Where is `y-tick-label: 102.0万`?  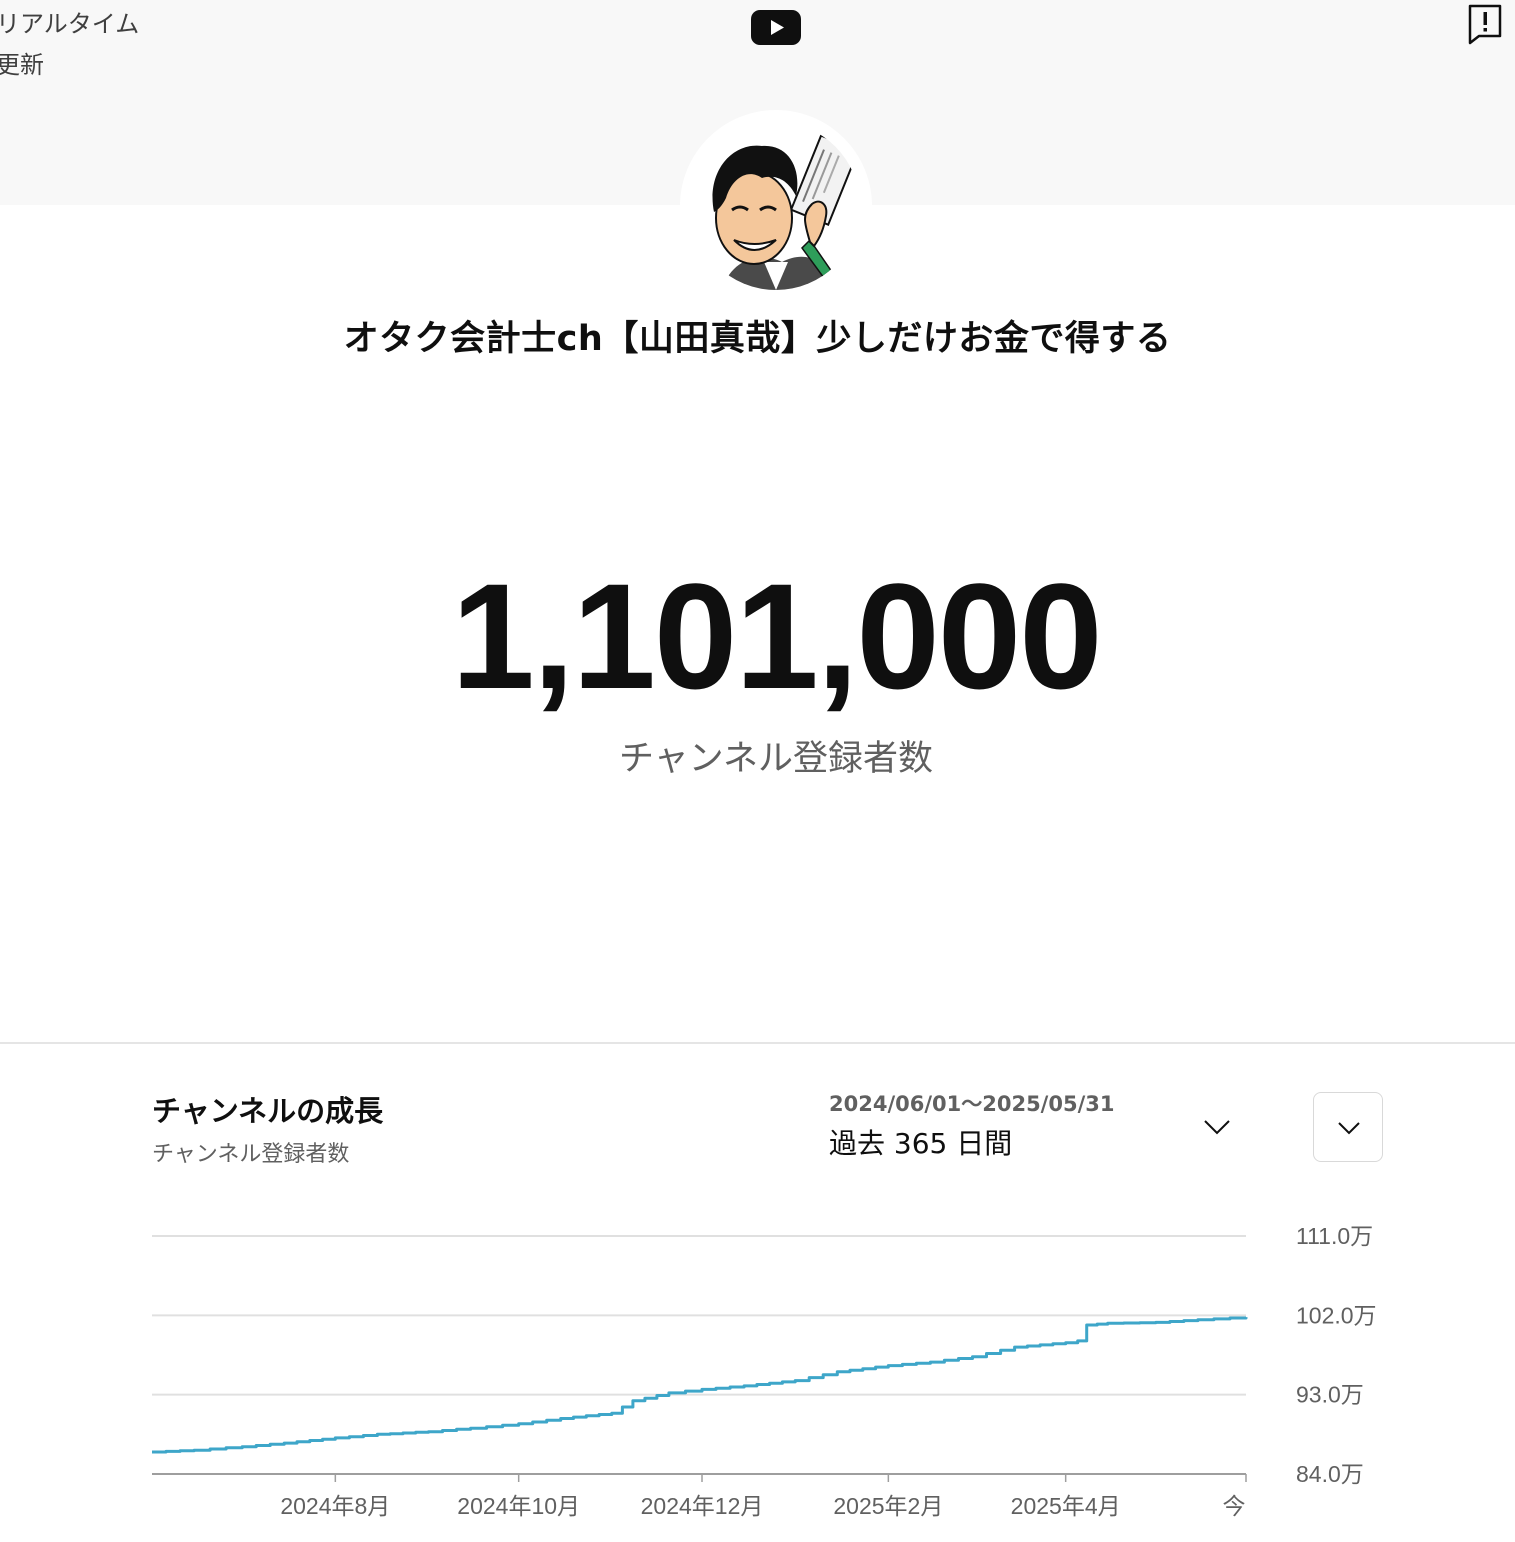 y-tick-label: 102.0万 is located at coordinates (1336, 1315).